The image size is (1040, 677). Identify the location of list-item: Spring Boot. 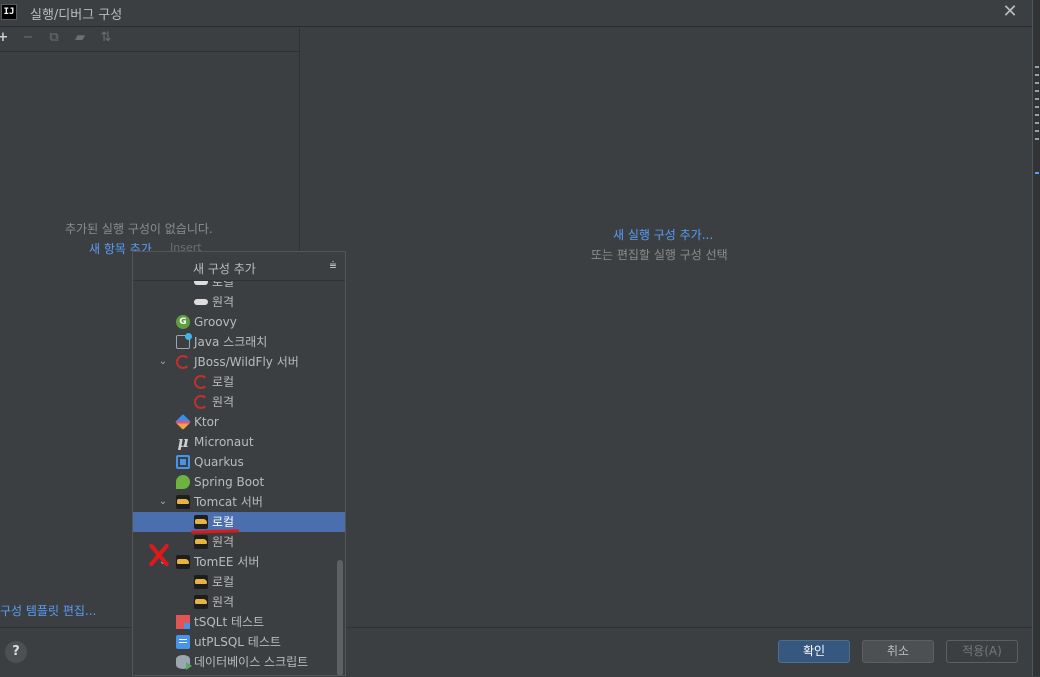
(239, 482).